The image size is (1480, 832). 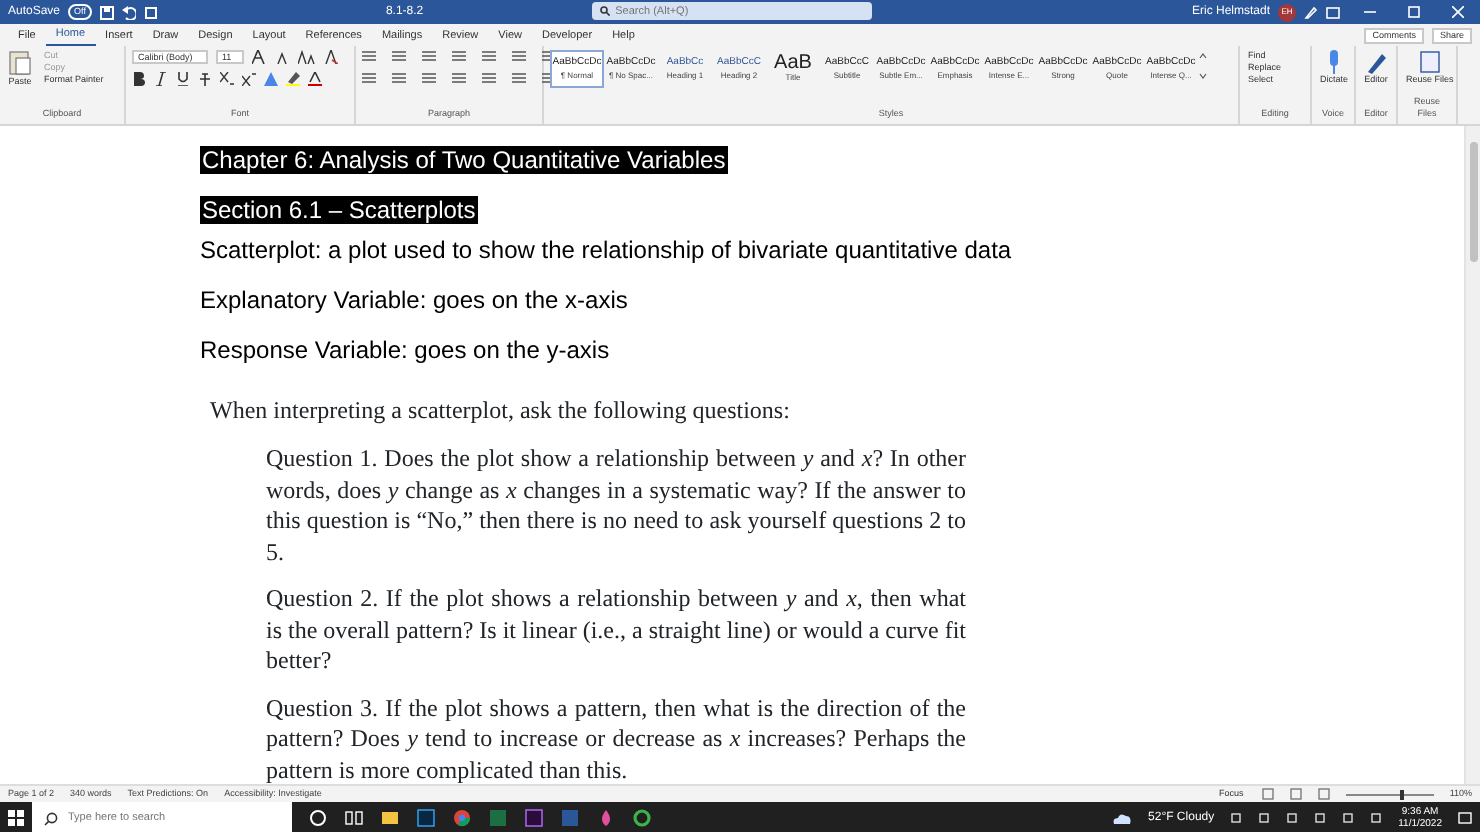 What do you see at coordinates (128, 12) in the screenshot?
I see `undo-icon` at bounding box center [128, 12].